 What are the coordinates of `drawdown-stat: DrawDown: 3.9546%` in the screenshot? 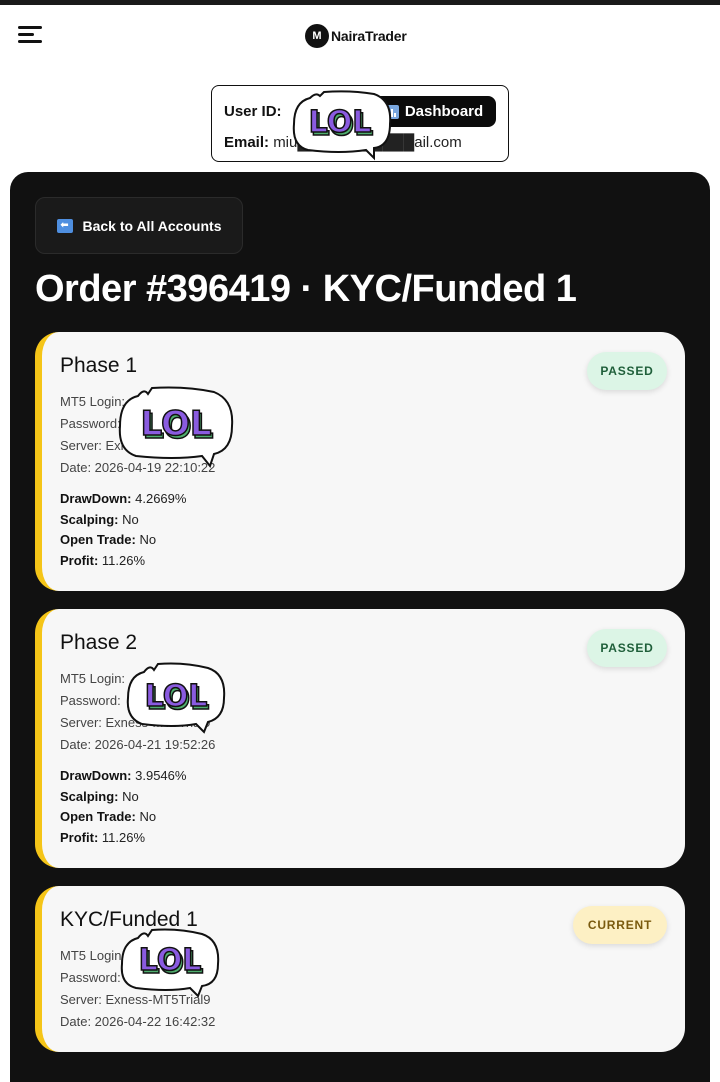 It's located at (123, 775).